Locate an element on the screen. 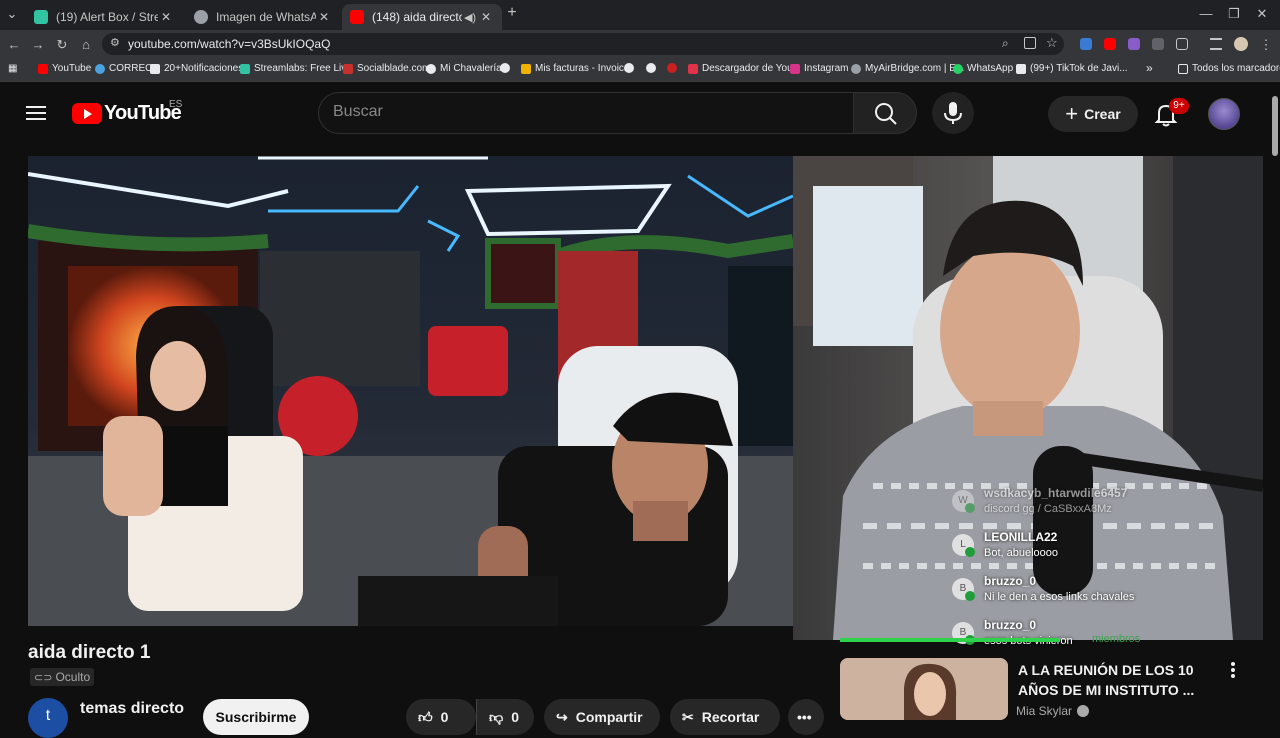 Image resolution: width=1280 pixels, height=738 pixels. create-label: Crear is located at coordinates (1102, 114).